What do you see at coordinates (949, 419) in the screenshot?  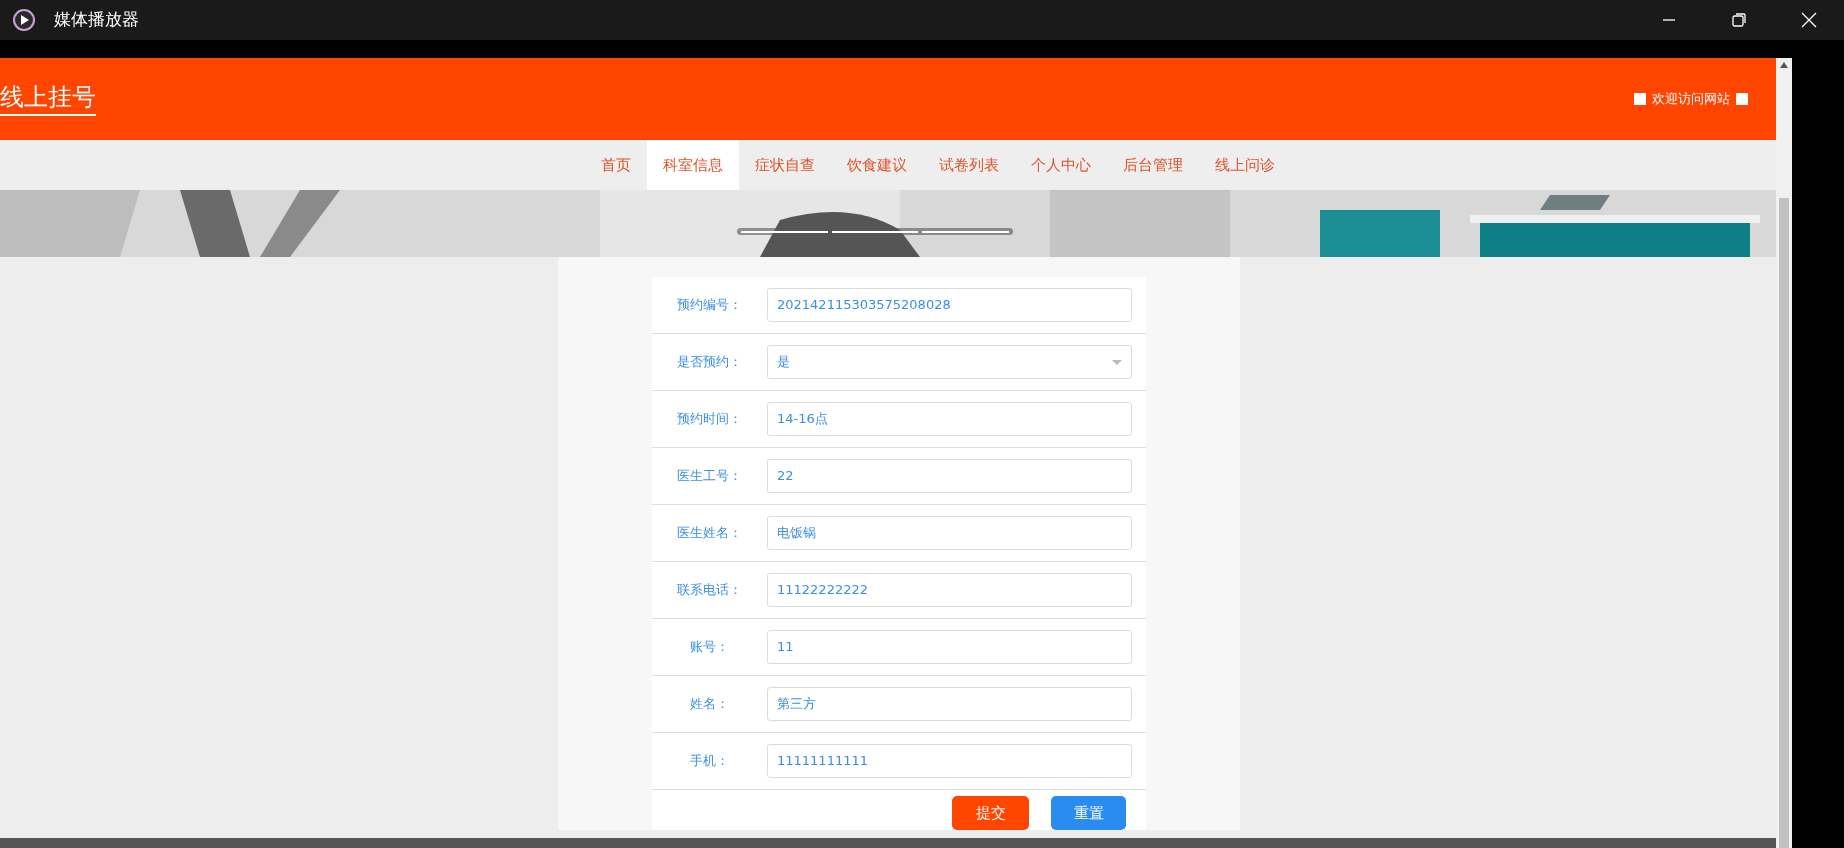 I see `input-field: 14-16点` at bounding box center [949, 419].